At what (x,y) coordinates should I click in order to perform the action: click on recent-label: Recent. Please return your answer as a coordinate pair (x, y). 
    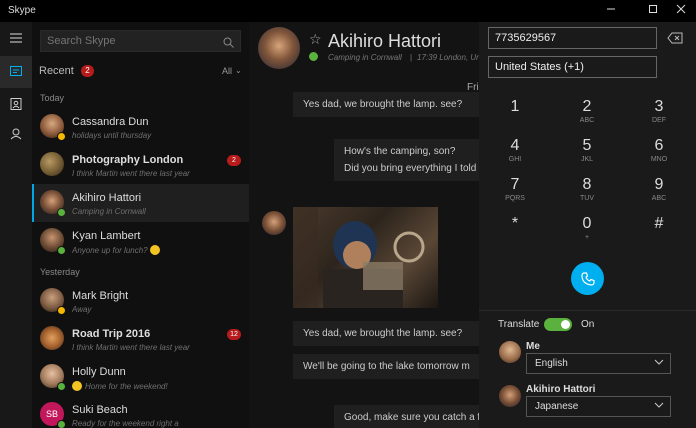
    Looking at the image, I should click on (56, 71).